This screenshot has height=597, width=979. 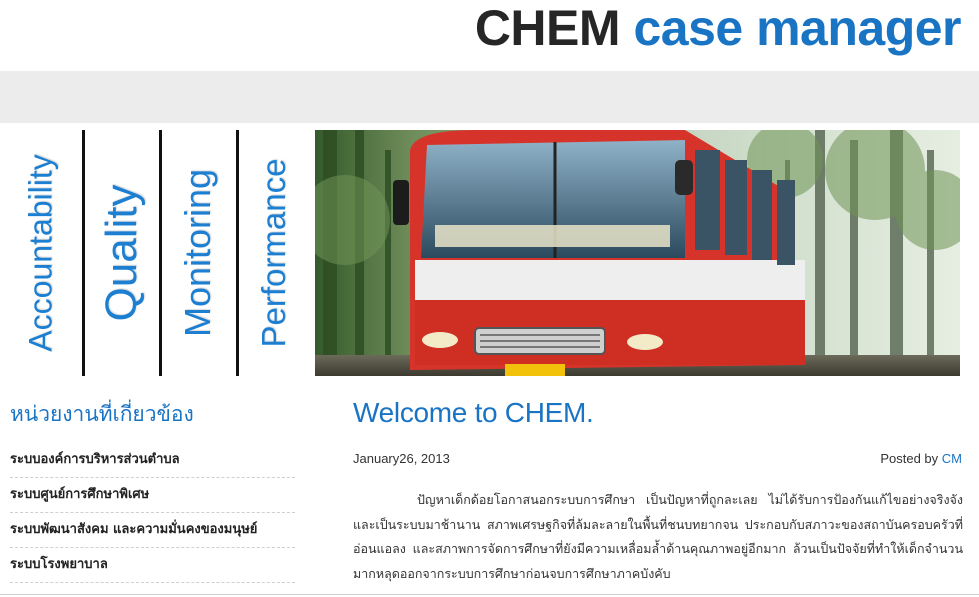 I want to click on post-title: Welcome to CHEM., so click(x=473, y=413).